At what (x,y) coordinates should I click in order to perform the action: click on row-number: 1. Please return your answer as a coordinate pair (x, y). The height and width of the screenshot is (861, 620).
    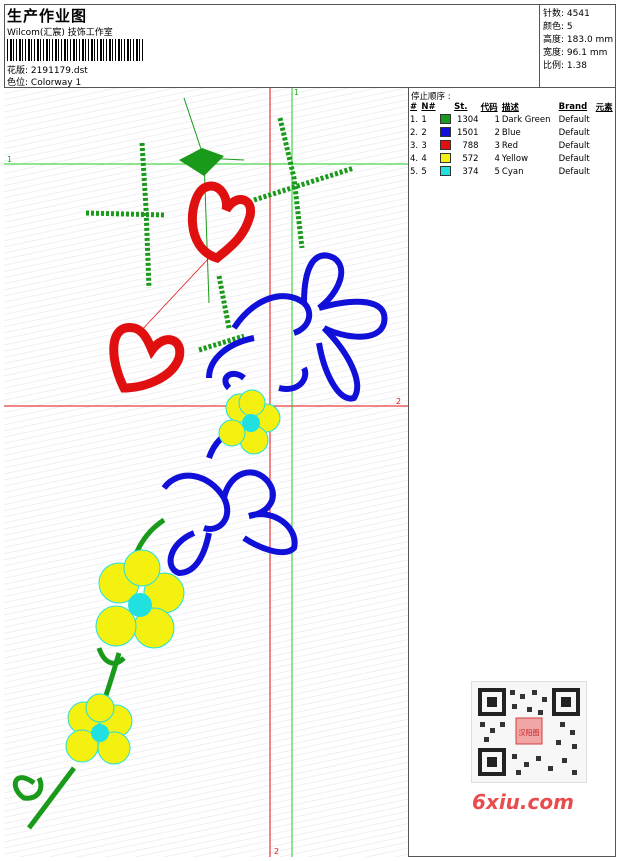
    Looking at the image, I should click on (424, 119).